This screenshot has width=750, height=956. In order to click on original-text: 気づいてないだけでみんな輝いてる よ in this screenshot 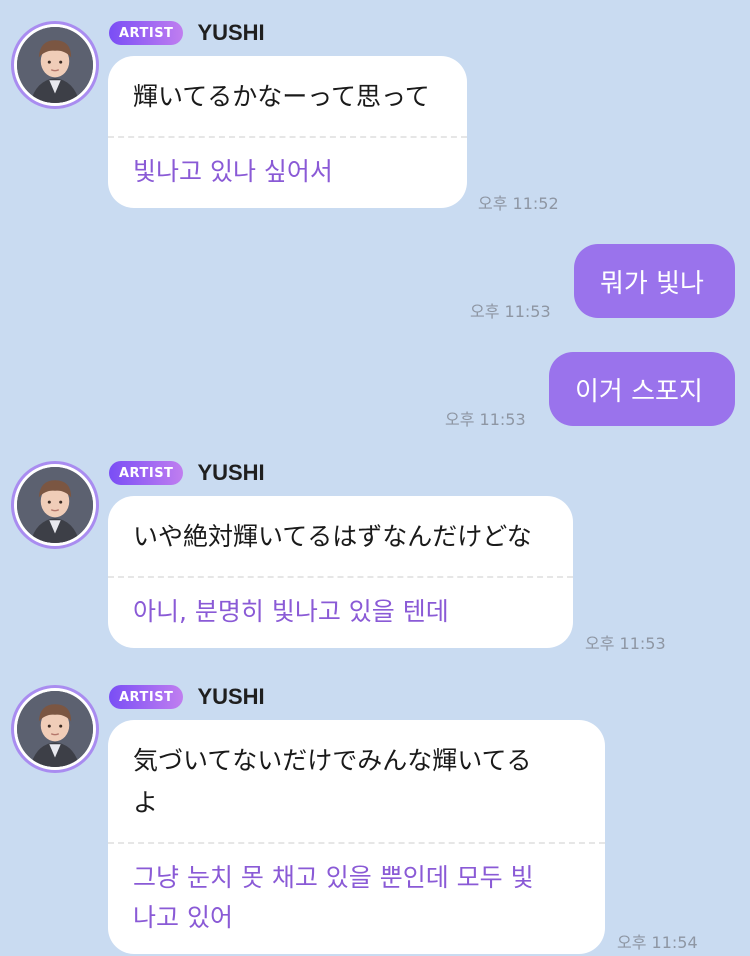, I will do `click(356, 782)`.